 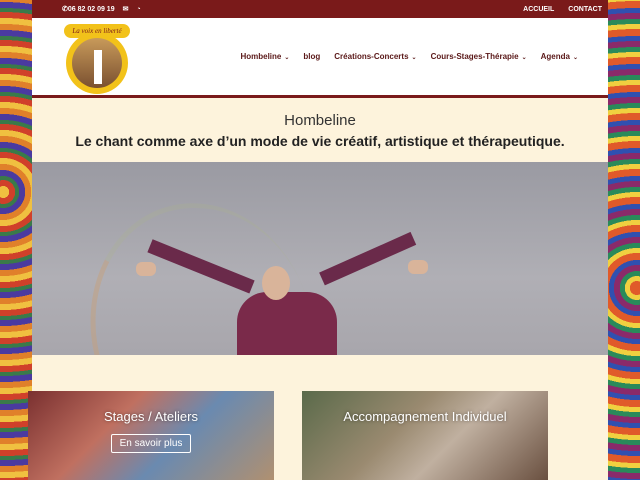 What do you see at coordinates (261, 56) in the screenshot?
I see `nav-label: Hombeline` at bounding box center [261, 56].